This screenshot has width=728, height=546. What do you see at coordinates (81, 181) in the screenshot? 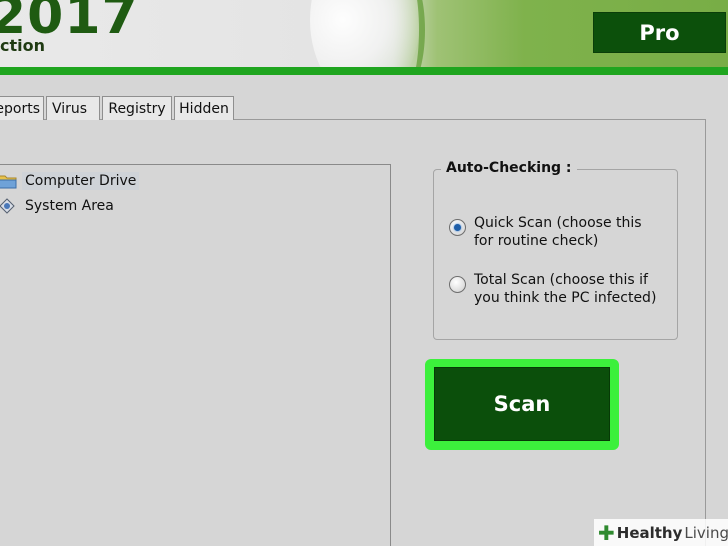
I see `tree-item-label: Computer Drive` at bounding box center [81, 181].